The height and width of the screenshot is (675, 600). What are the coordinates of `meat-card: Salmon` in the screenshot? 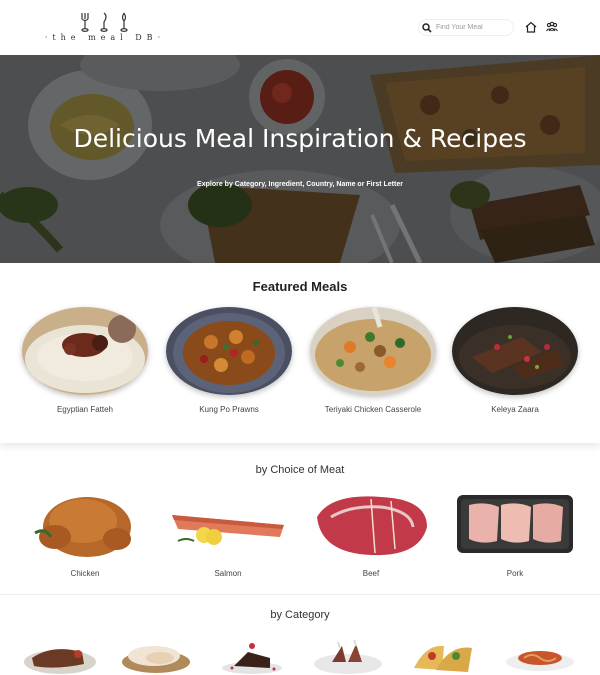 It's located at (228, 532).